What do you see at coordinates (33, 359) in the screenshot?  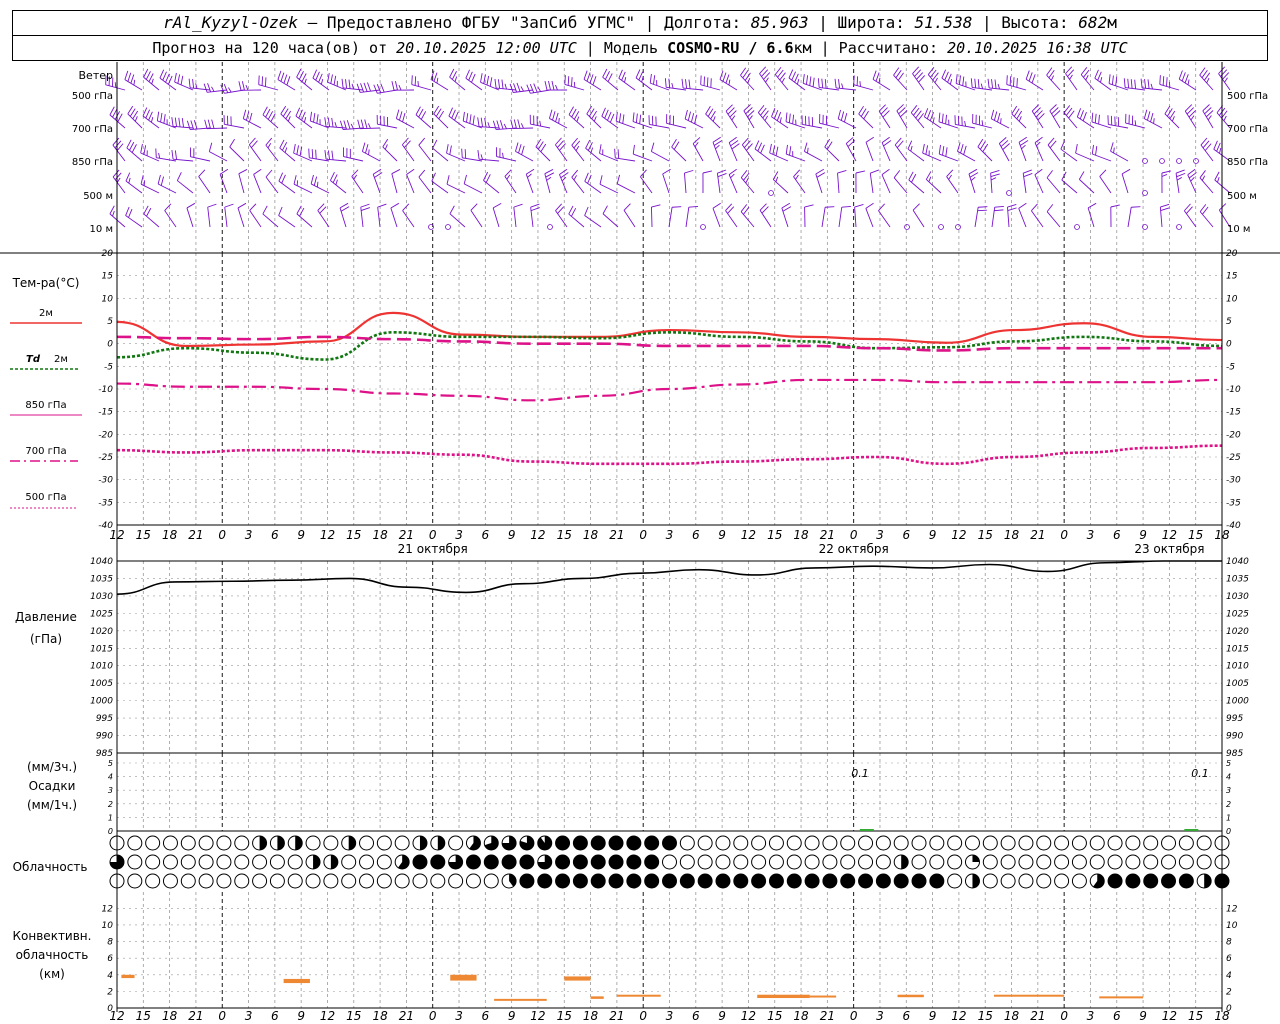 I see `legend-td-label: Td` at bounding box center [33, 359].